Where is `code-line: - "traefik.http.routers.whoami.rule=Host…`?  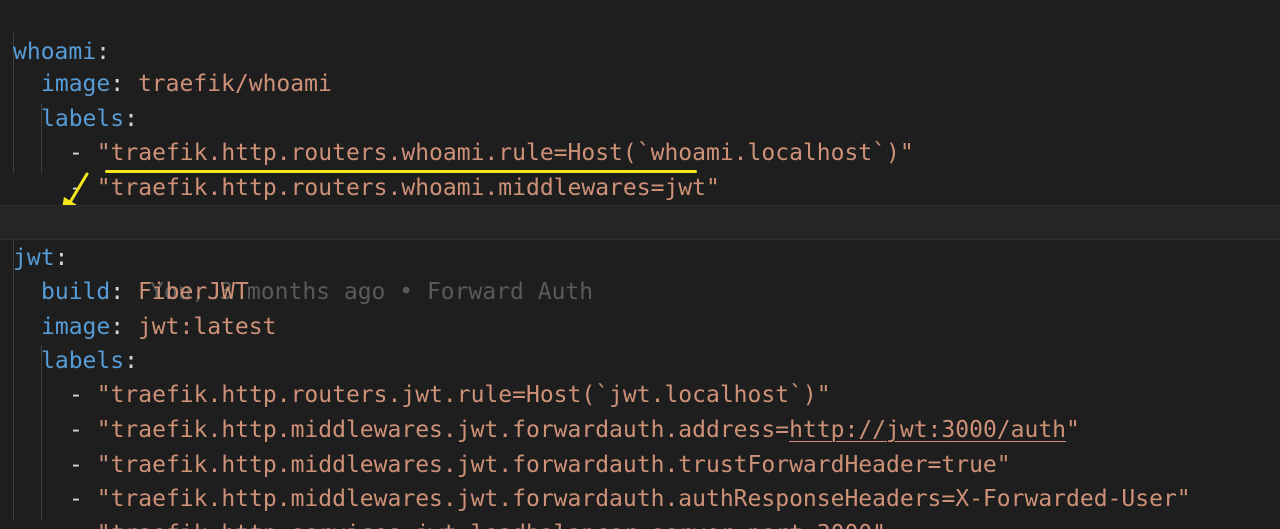 code-line: - "traefik.http.routers.whoami.rule=Host… is located at coordinates (640, 133).